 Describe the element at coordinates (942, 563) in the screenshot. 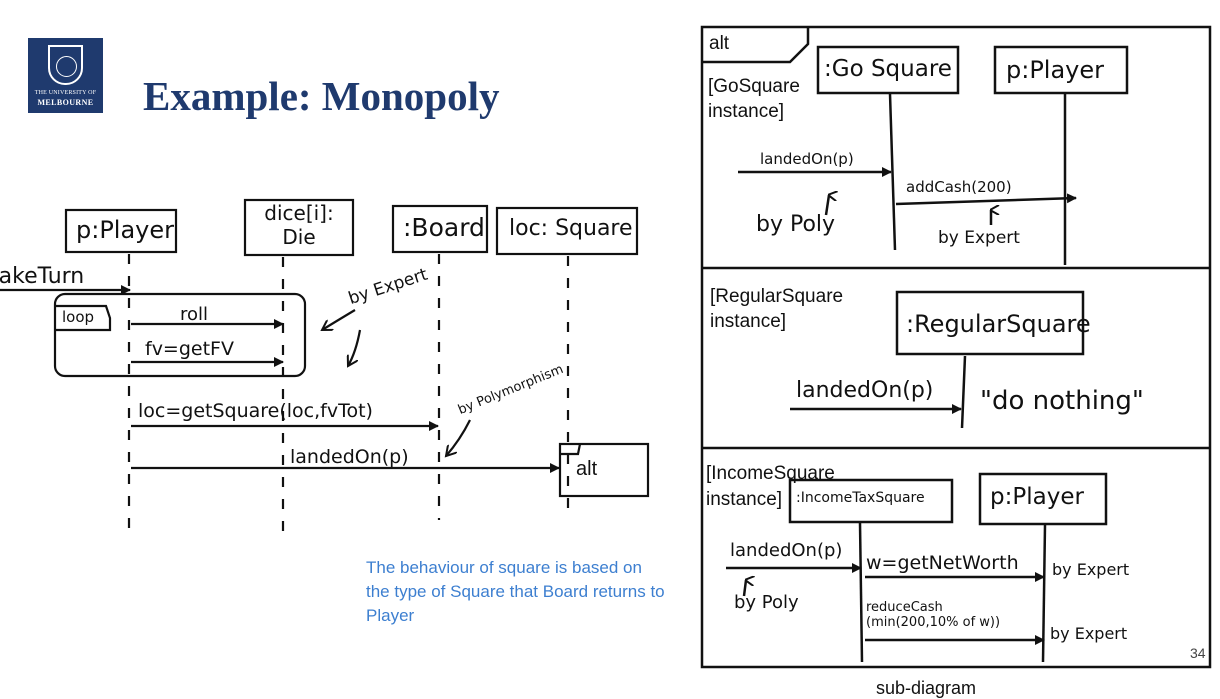

I see `s3-msg-2: w=getNetWorth` at that location.